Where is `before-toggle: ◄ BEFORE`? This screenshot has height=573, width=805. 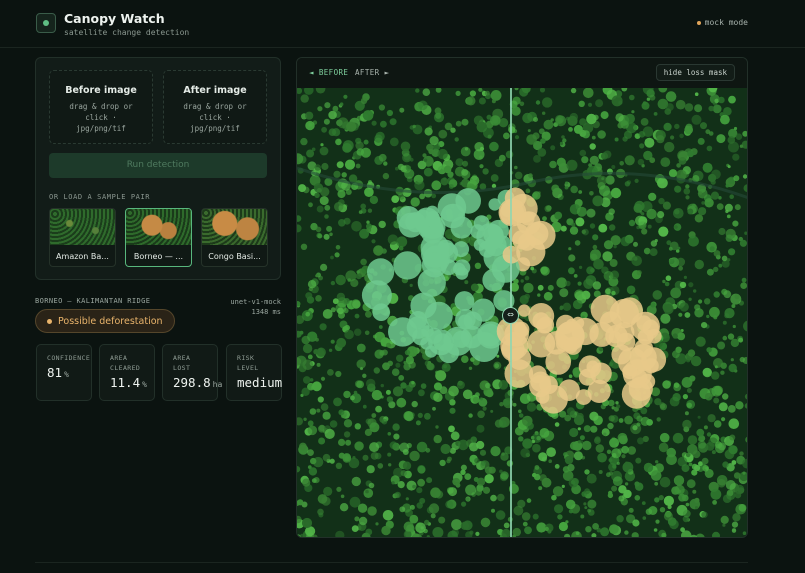 before-toggle: ◄ BEFORE is located at coordinates (328, 72).